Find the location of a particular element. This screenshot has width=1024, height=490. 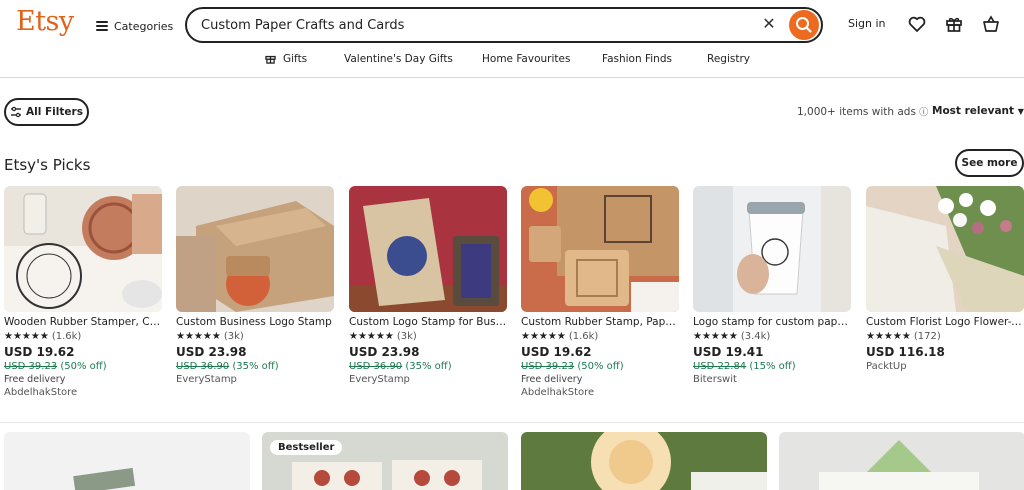

product-title: Custom Business Logo Stamp is located at coordinates (255, 322).